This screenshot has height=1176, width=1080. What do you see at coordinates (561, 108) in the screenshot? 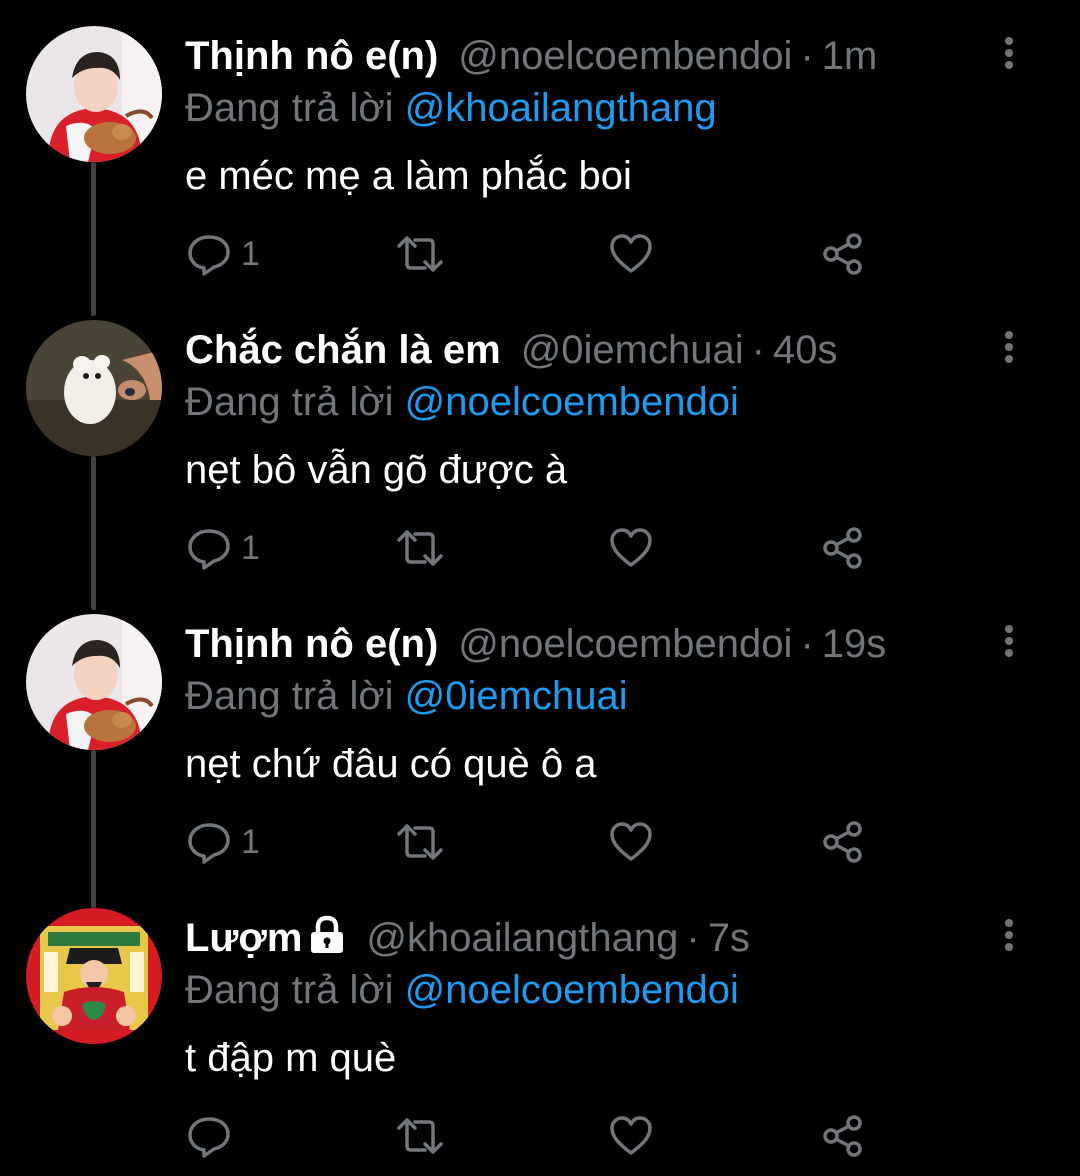
I see `mention-link: @khoailangthang` at bounding box center [561, 108].